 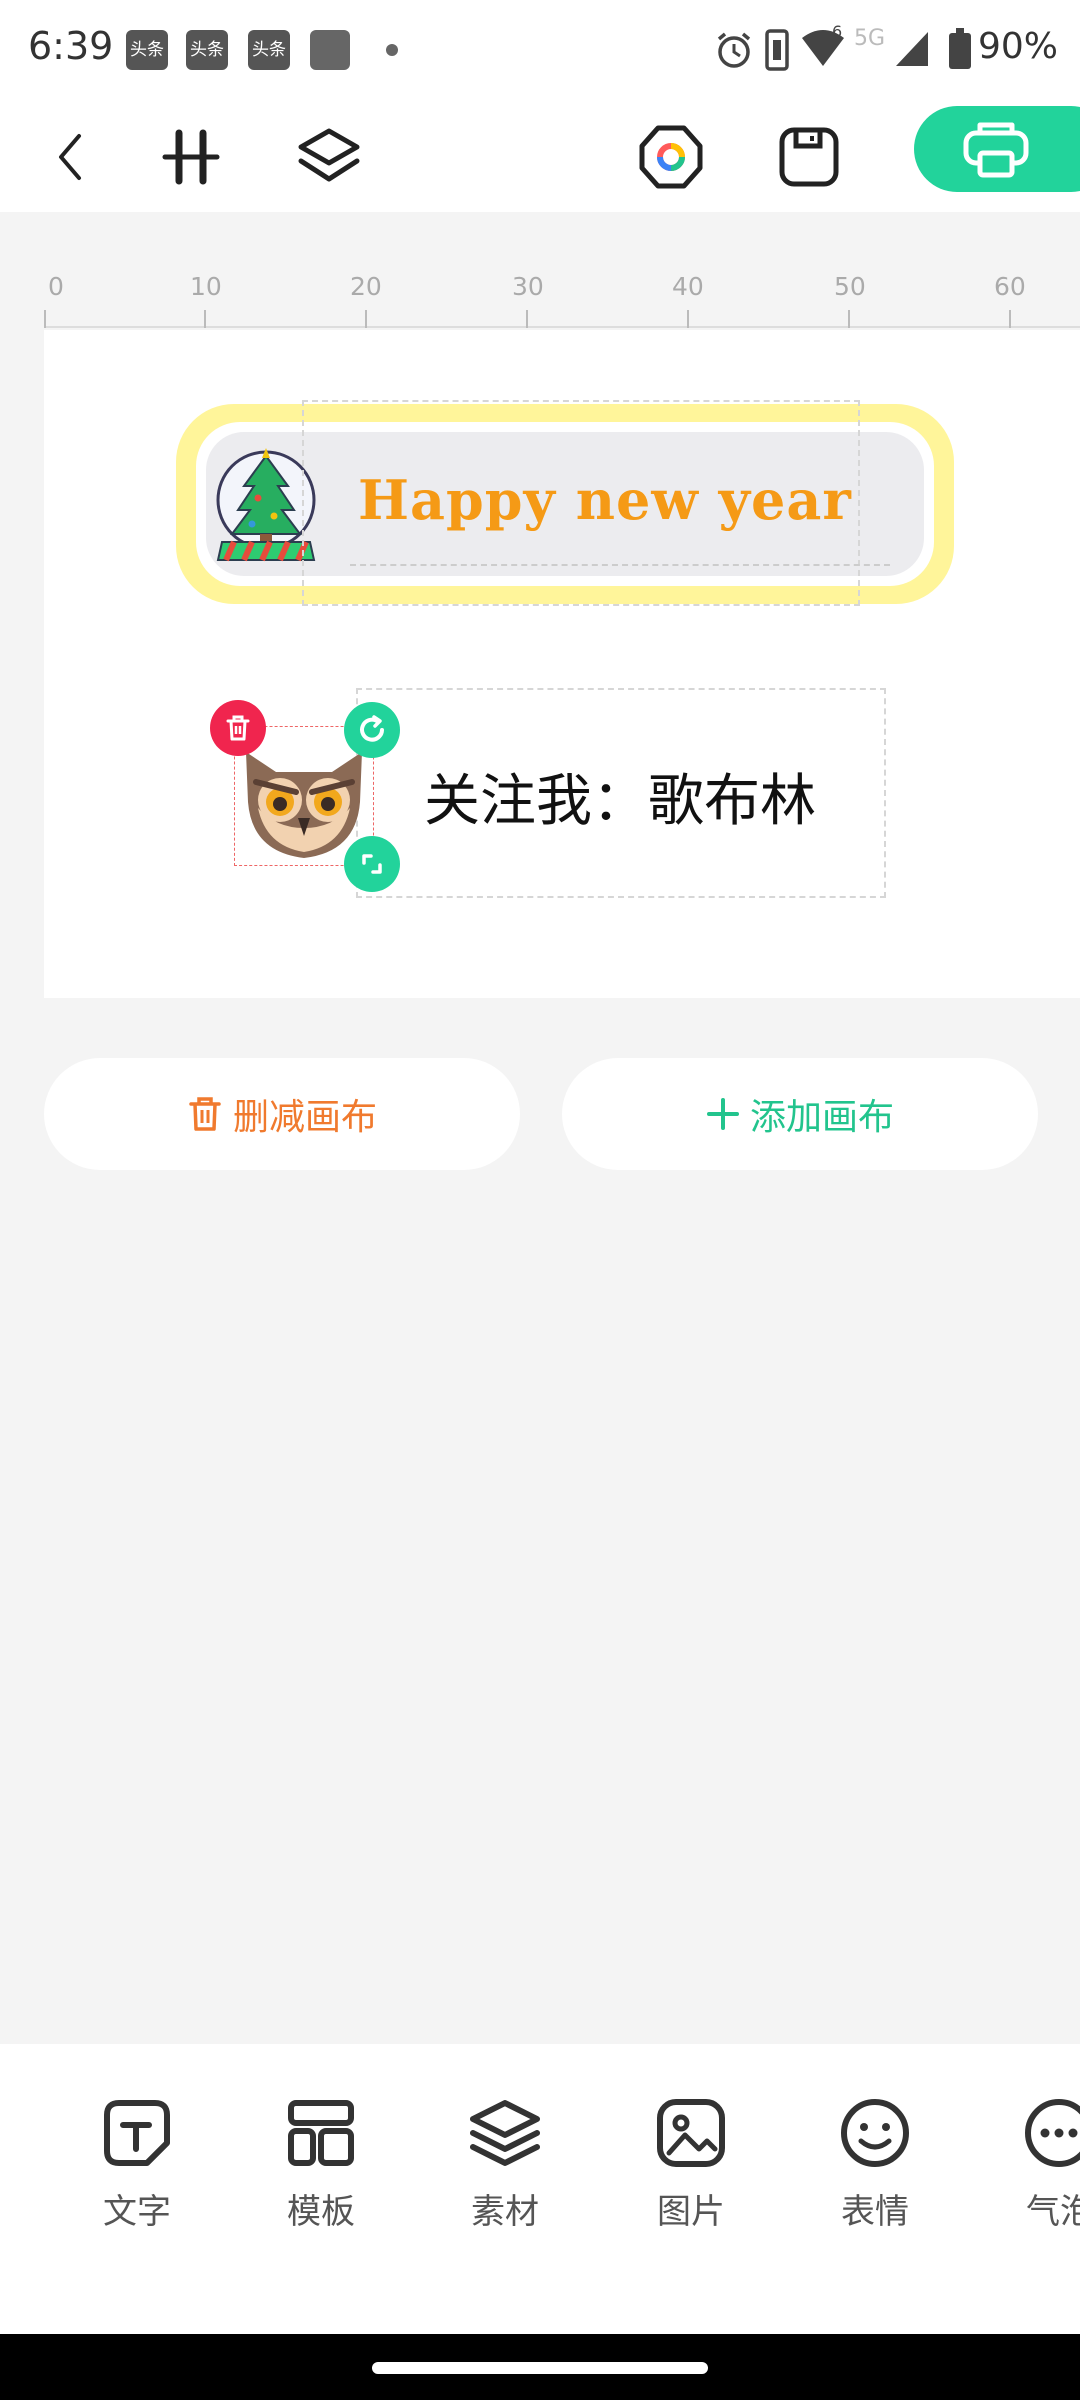 I want to click on bubble-icon, so click(x=1052, y=2133).